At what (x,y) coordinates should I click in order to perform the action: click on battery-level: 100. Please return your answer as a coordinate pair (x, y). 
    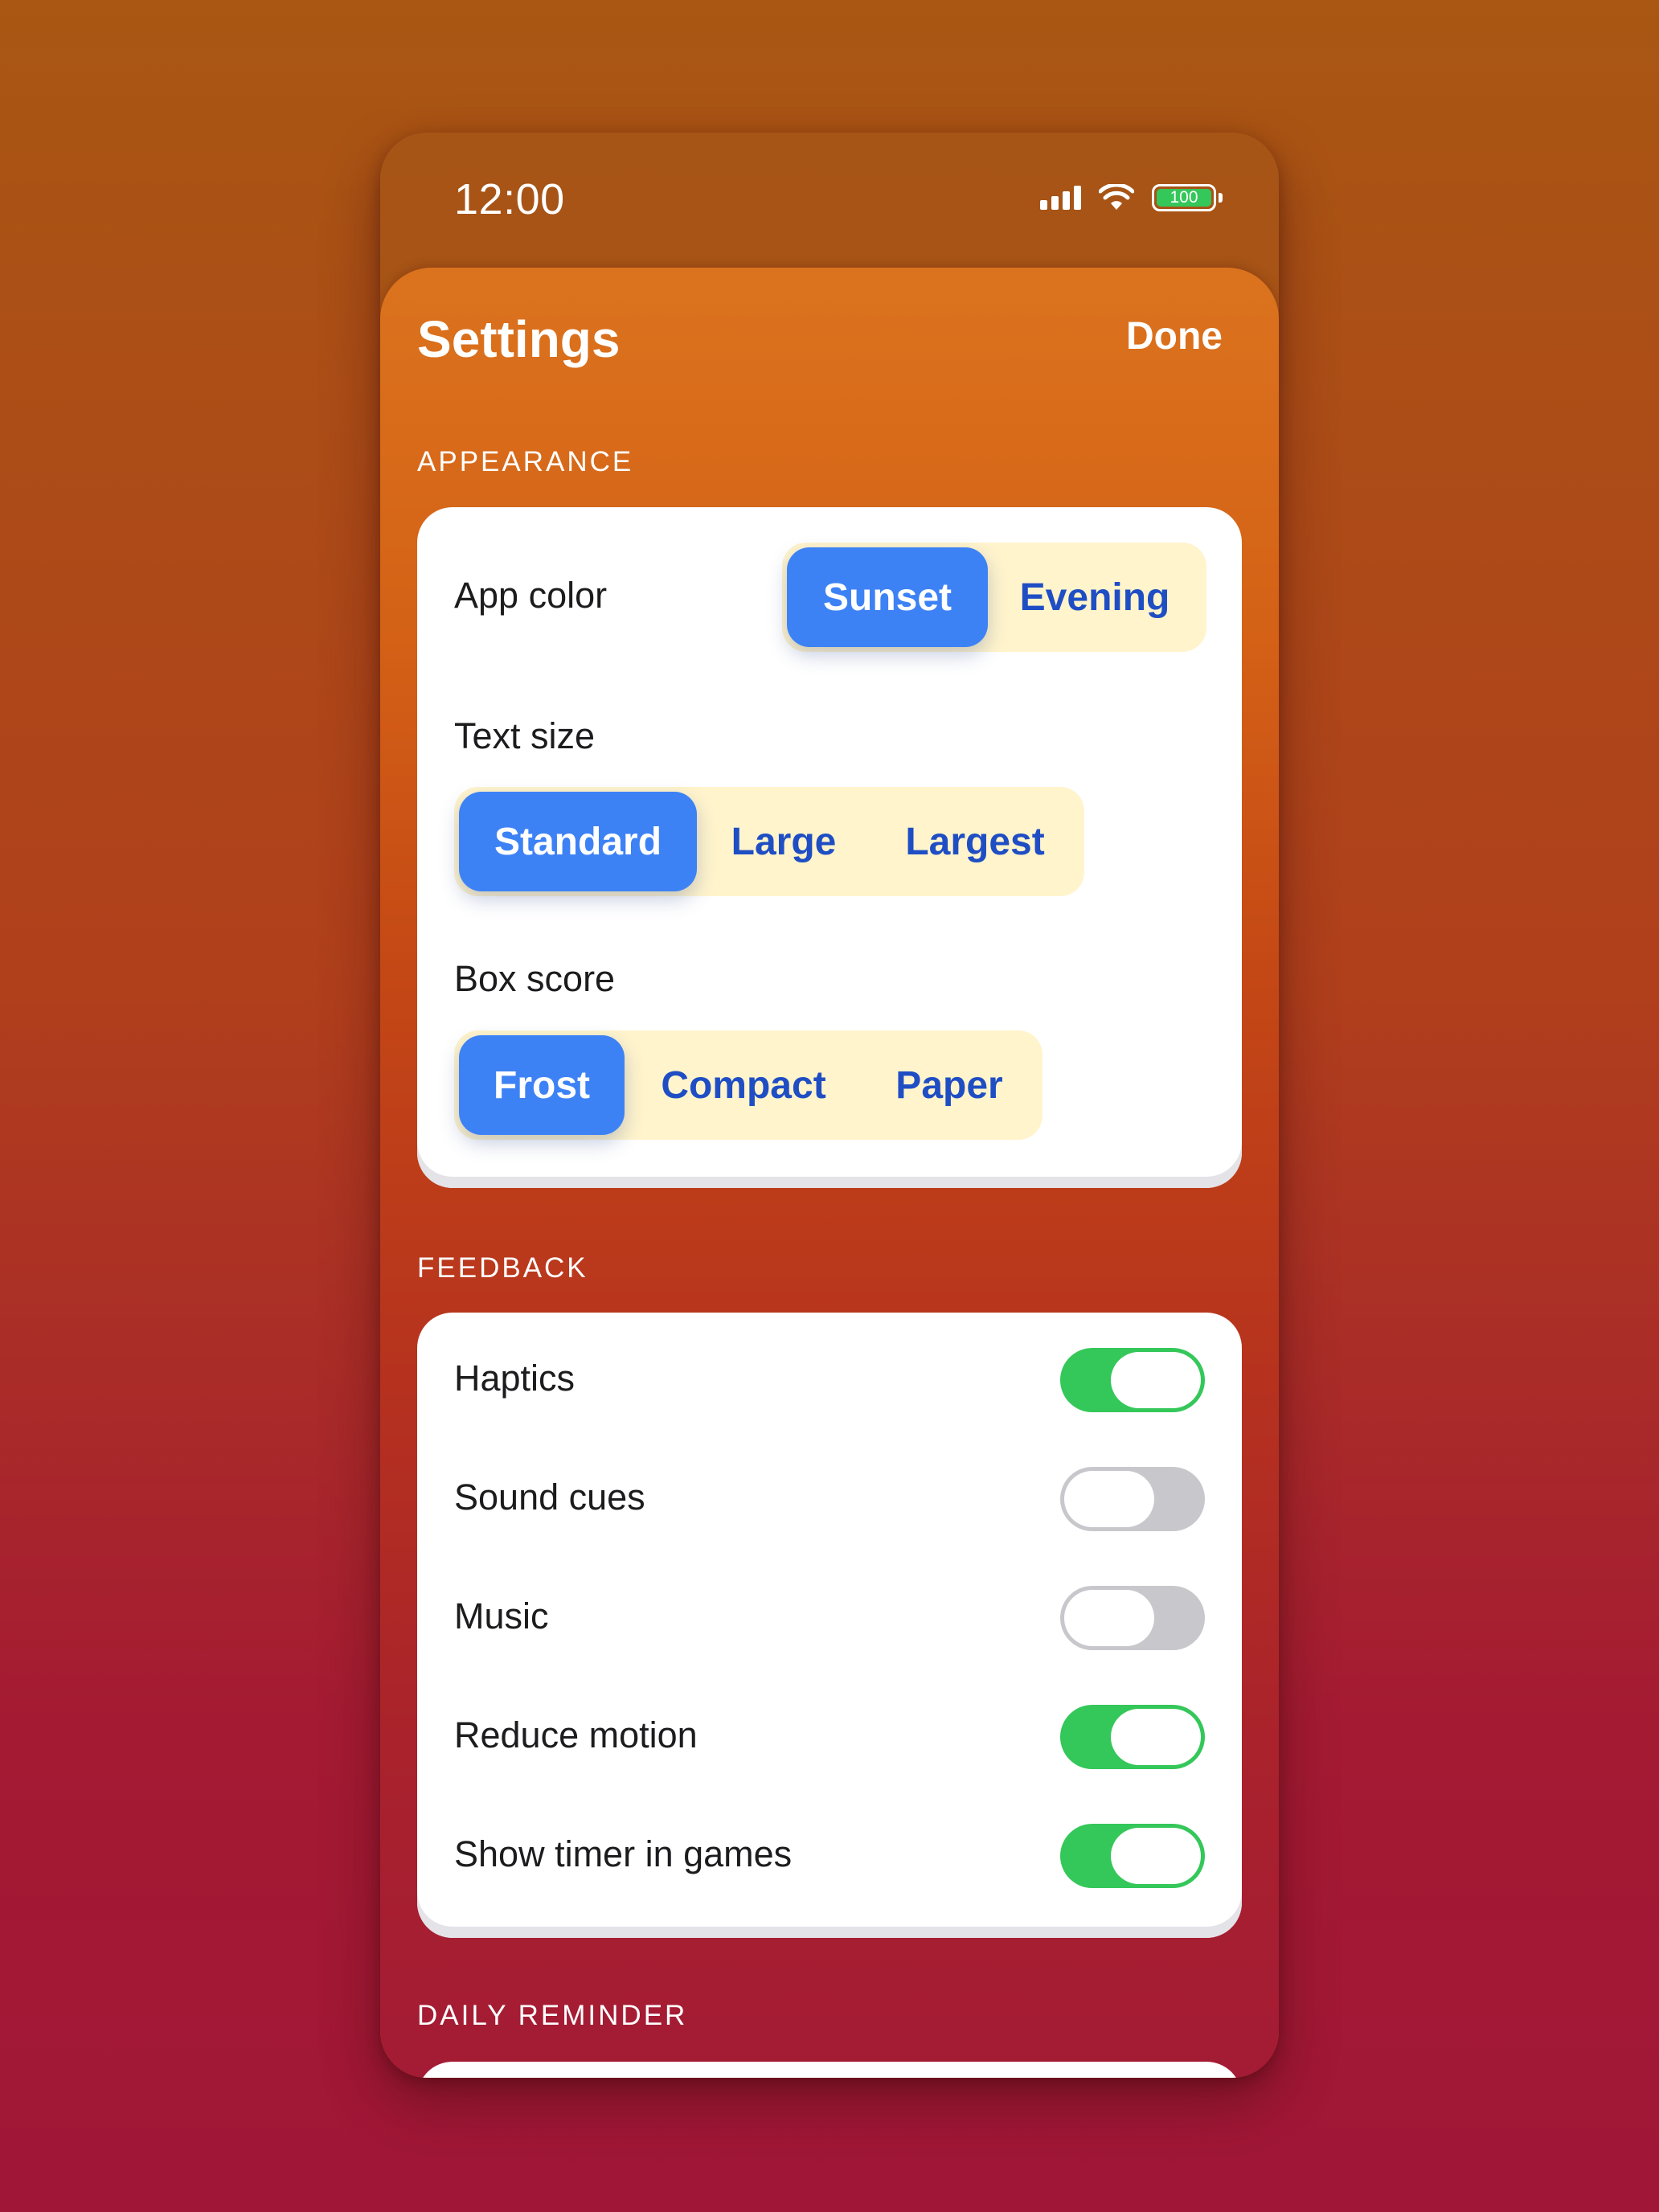
    Looking at the image, I should click on (1184, 198).